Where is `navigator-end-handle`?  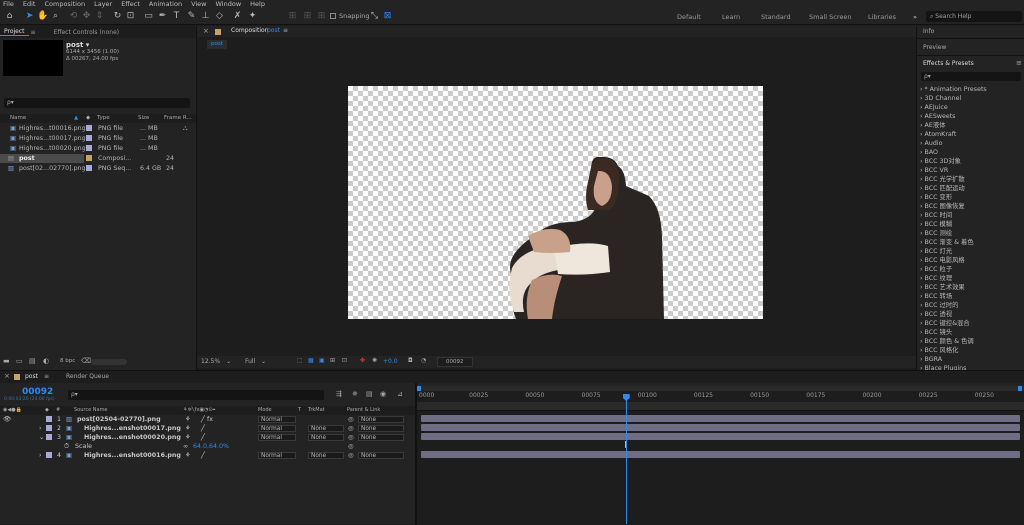 navigator-end-handle is located at coordinates (1020, 388).